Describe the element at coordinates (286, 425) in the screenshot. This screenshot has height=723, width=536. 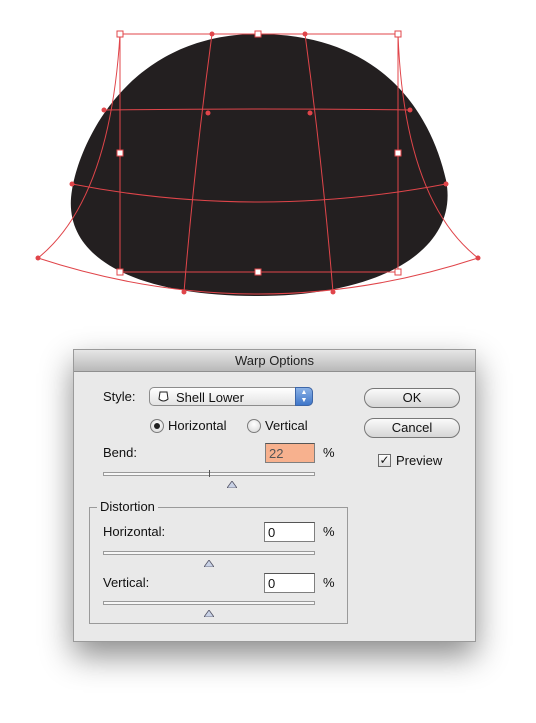
I see `vertical-radio-label: Vertical` at that location.